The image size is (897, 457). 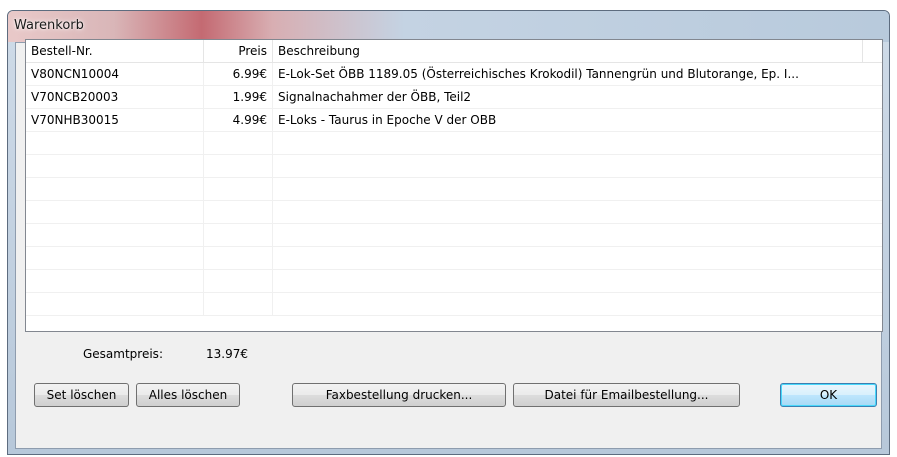 I want to click on cell-description: Signalnachahmer der ÖBB, Teil2, so click(x=375, y=97).